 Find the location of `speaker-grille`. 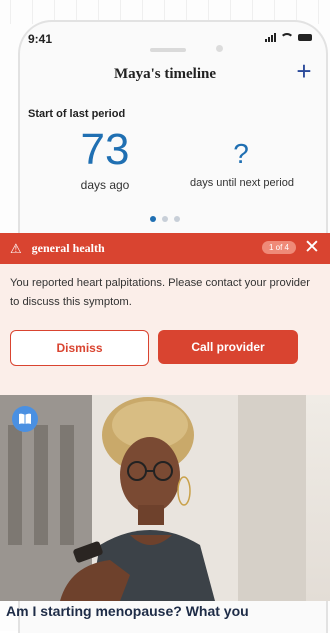

speaker-grille is located at coordinates (168, 50).